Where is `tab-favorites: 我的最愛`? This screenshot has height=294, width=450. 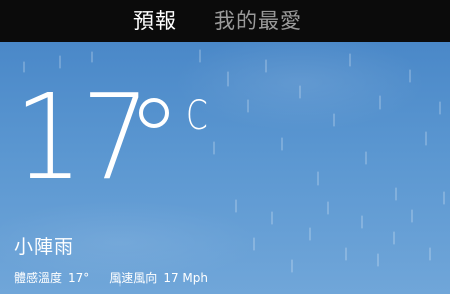 tab-favorites: 我的最愛 is located at coordinates (258, 21).